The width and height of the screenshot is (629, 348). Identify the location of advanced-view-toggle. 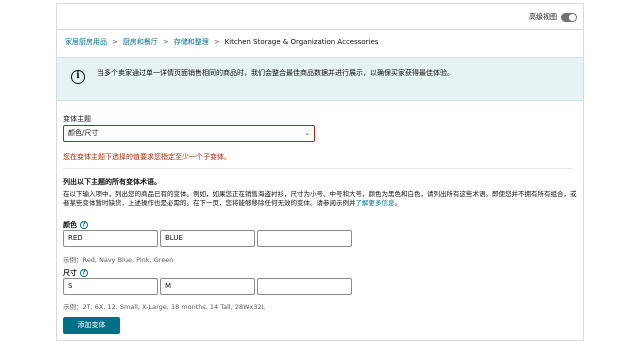
(569, 17).